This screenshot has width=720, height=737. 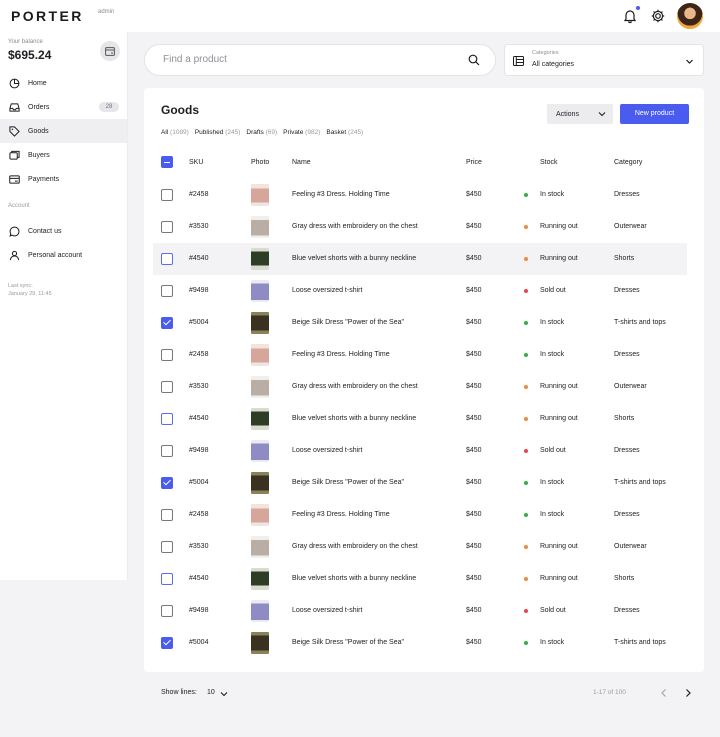 I want to click on sidebar-item-orders: Orders 28, so click(x=63, y=107).